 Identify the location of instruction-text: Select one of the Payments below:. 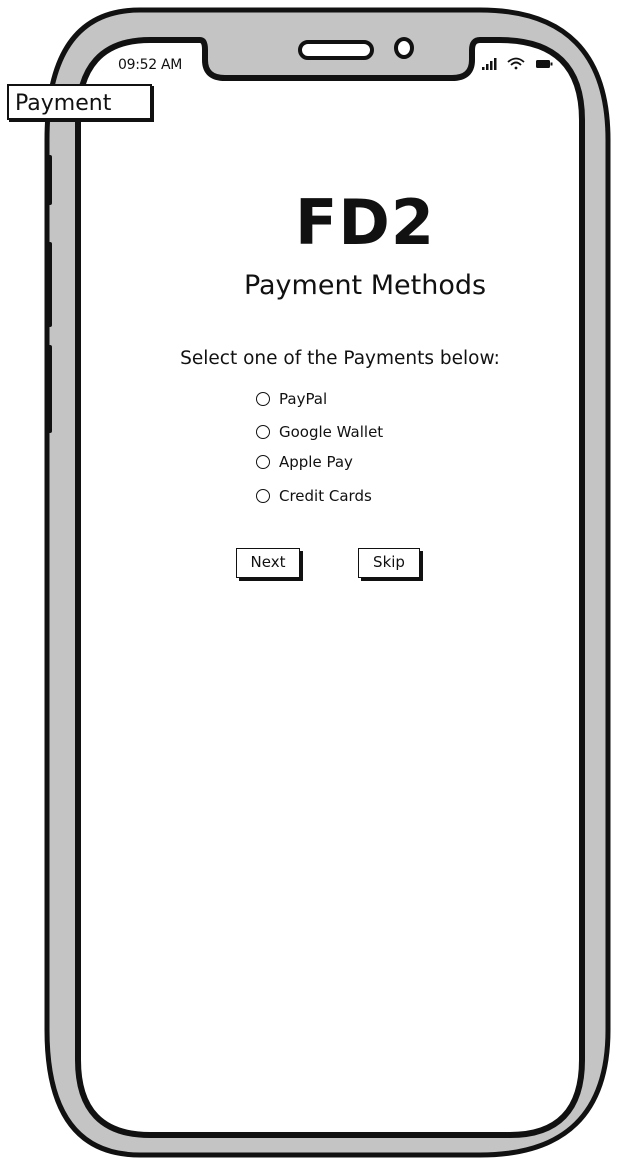
(340, 358).